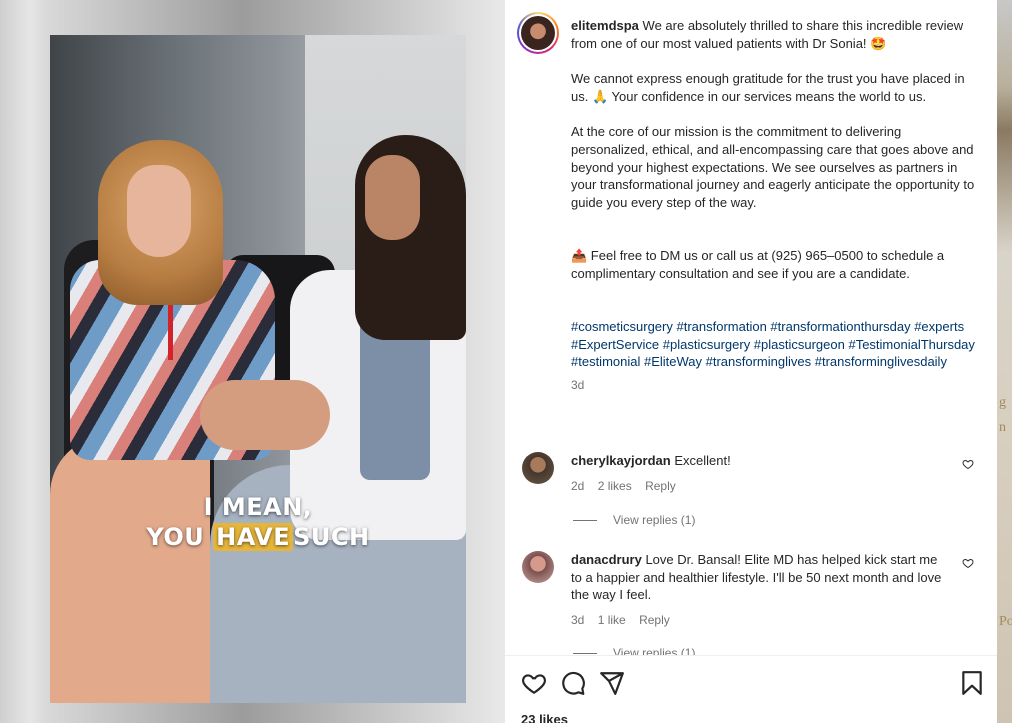 This screenshot has height=723, width=1012. What do you see at coordinates (605, 25) in the screenshot?
I see `author-username: elitemdspa` at bounding box center [605, 25].